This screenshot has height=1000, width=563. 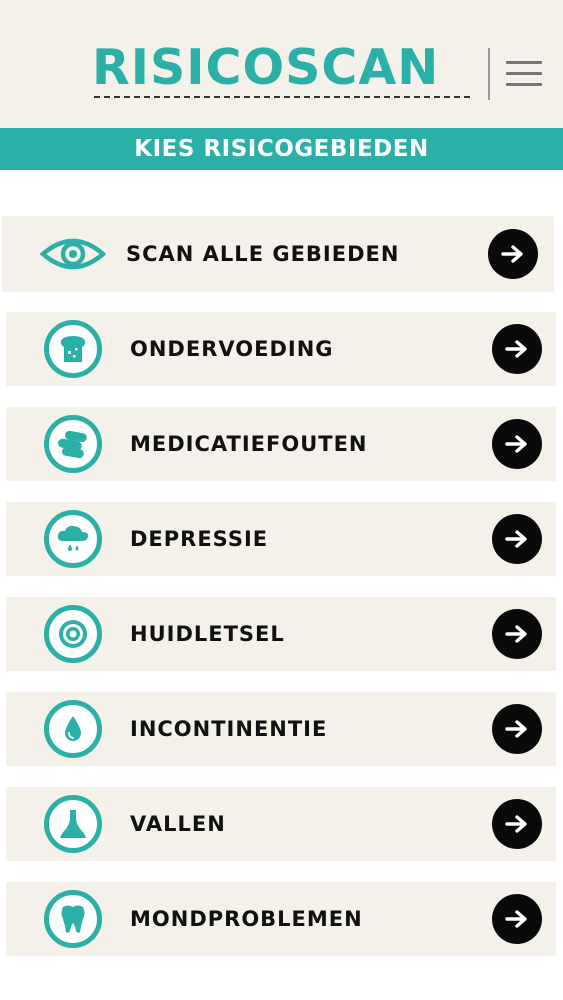 What do you see at coordinates (525, 74) in the screenshot?
I see `hamburger-menu-icon` at bounding box center [525, 74].